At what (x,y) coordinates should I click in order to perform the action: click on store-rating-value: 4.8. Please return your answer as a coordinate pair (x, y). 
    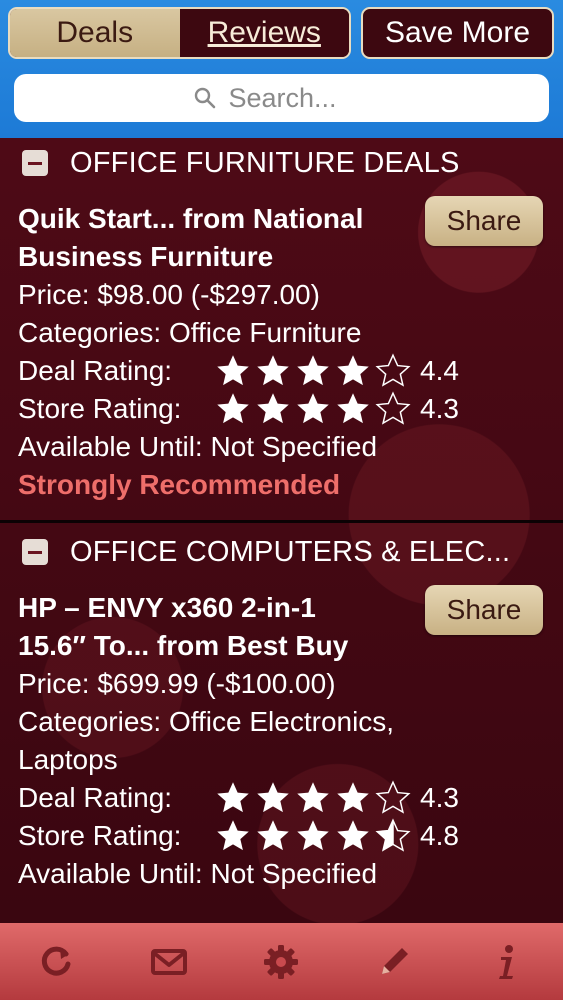
    Looking at the image, I should click on (439, 835).